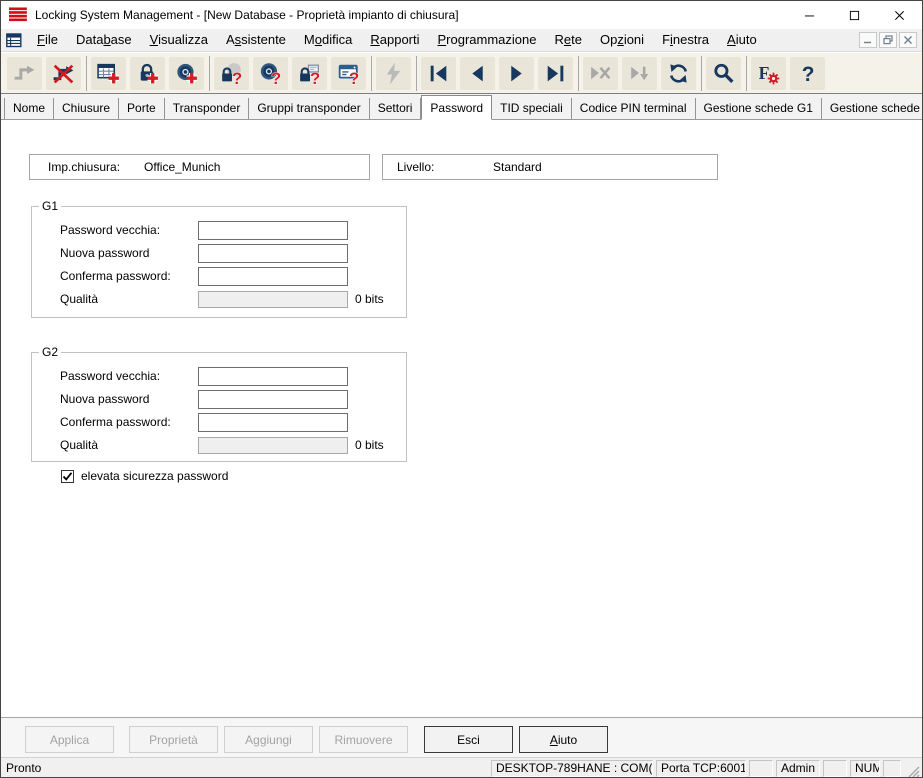  I want to click on toolbar: ???? F?, so click(461, 73).